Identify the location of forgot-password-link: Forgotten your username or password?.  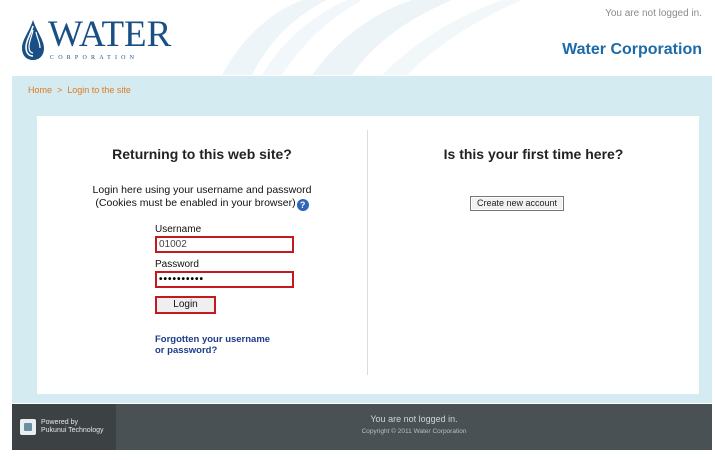
(230, 345).